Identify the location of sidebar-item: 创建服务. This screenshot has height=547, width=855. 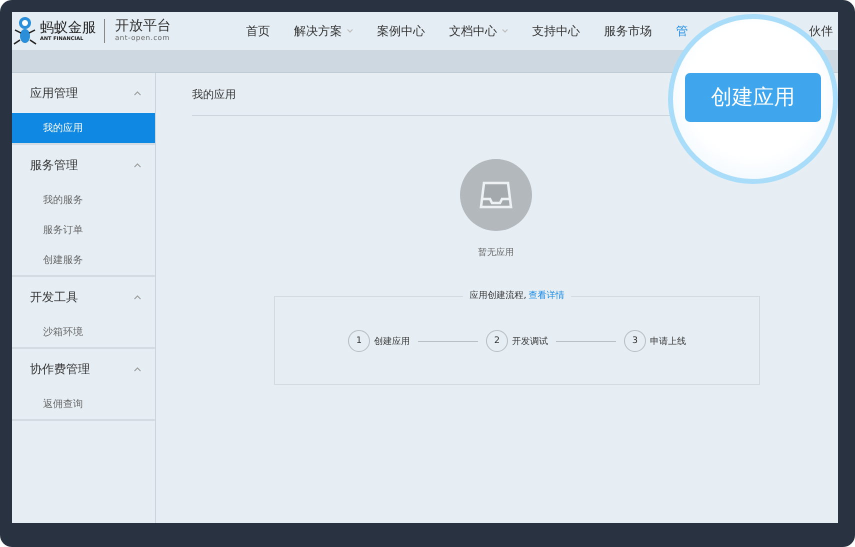
(83, 260).